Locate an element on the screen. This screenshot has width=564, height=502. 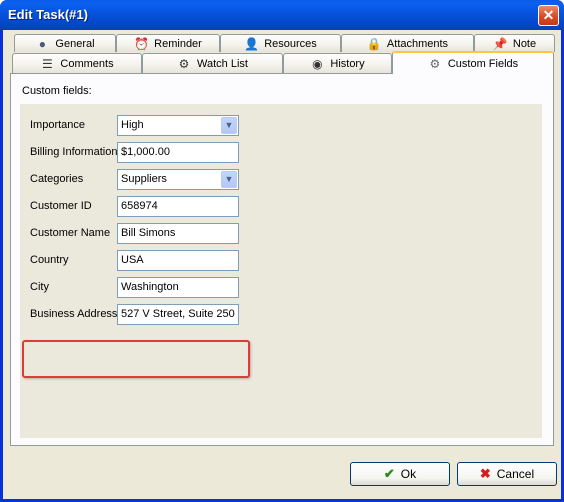
tab-comments: ☰ Comments is located at coordinates (77, 63).